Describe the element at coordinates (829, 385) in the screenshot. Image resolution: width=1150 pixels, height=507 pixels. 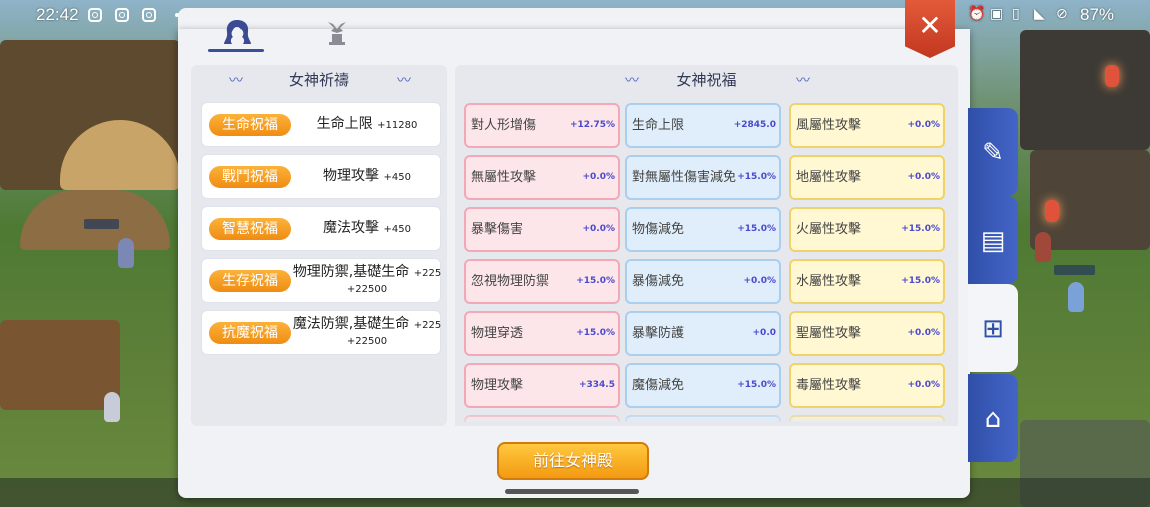
I see `stat-name: 毒屬性攻擊` at that location.